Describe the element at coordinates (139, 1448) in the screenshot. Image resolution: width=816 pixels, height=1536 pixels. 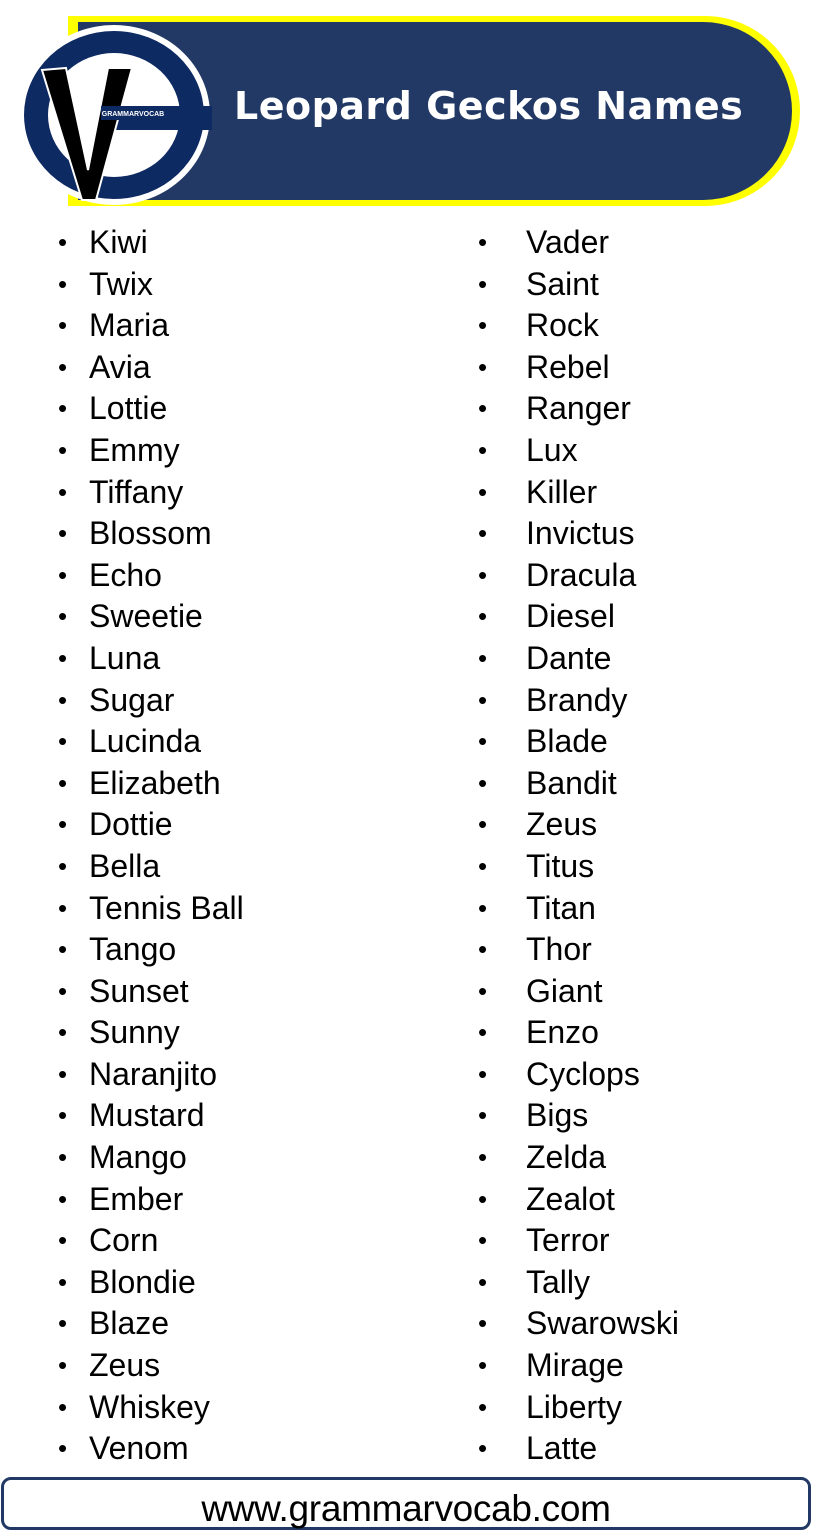
I see `name-text: Venom` at that location.